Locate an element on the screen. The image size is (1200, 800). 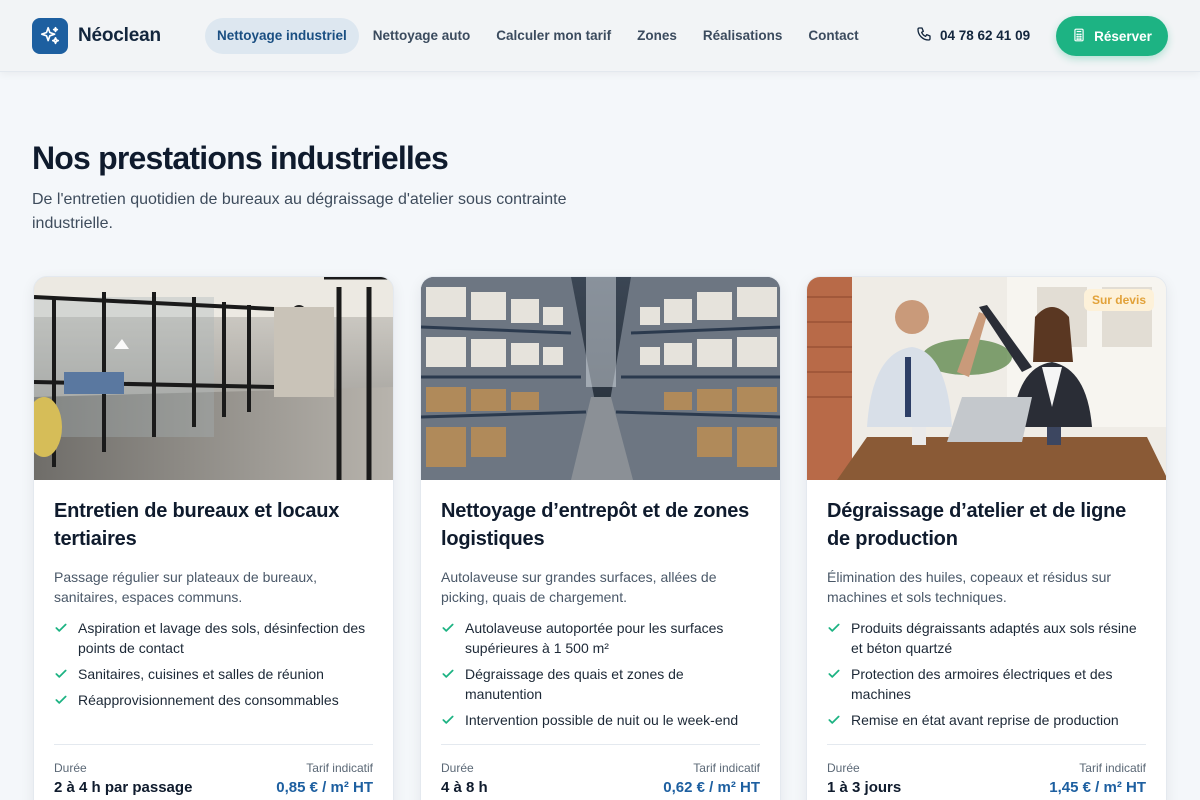
duration-block: Durée 1 à 3 jours is located at coordinates (864, 778).